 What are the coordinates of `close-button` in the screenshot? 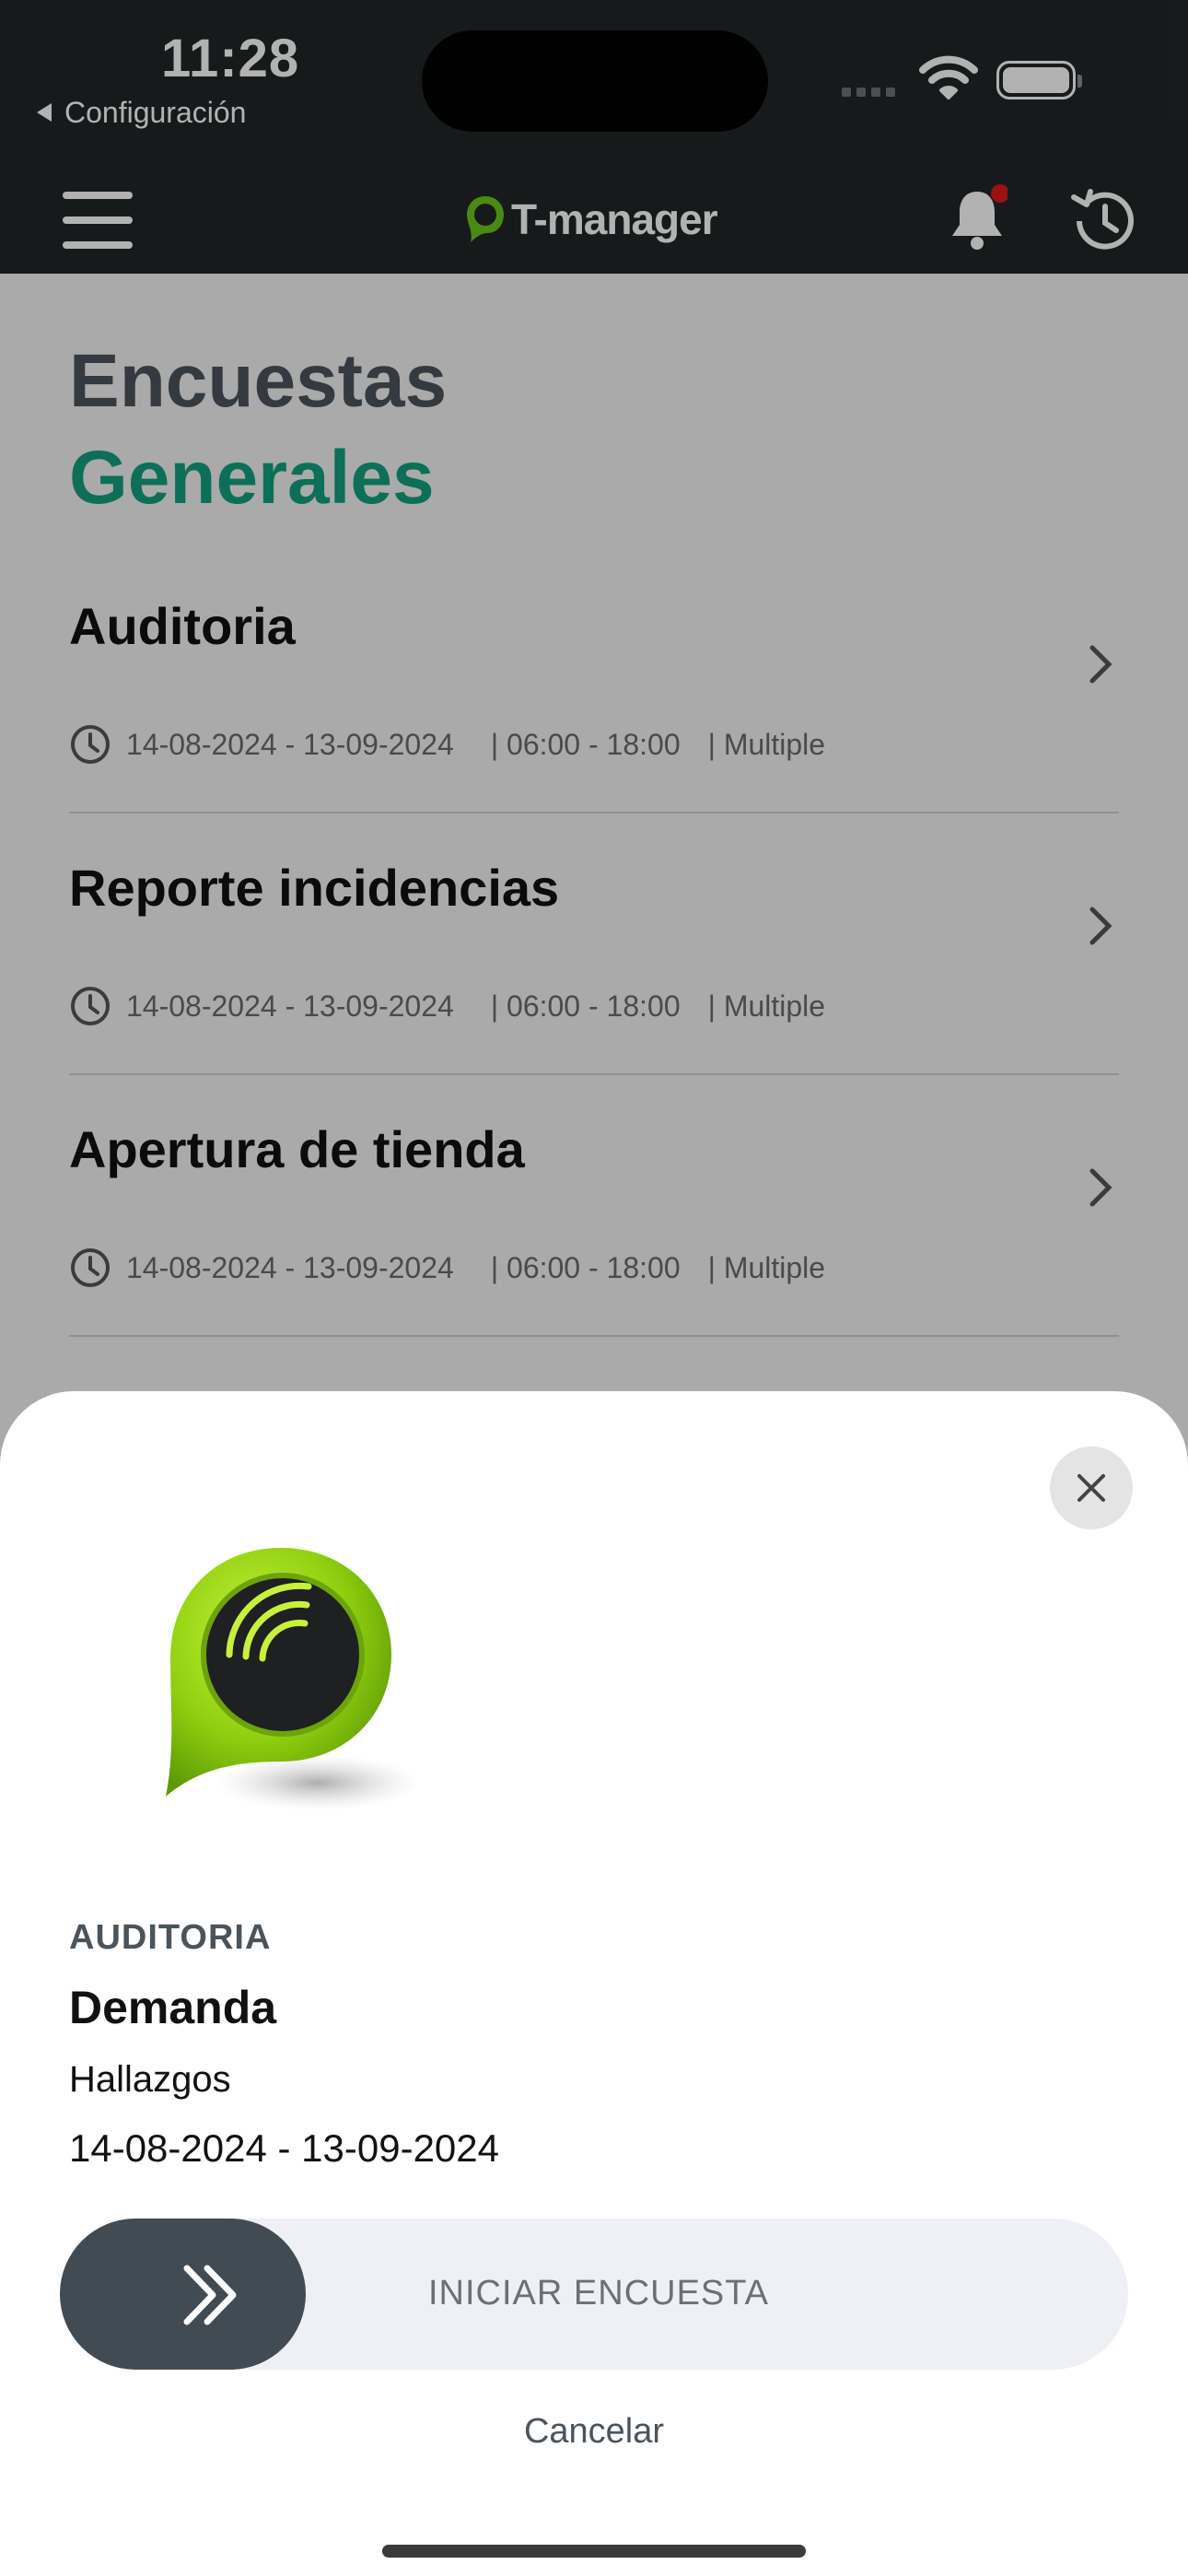 It's located at (1091, 1487).